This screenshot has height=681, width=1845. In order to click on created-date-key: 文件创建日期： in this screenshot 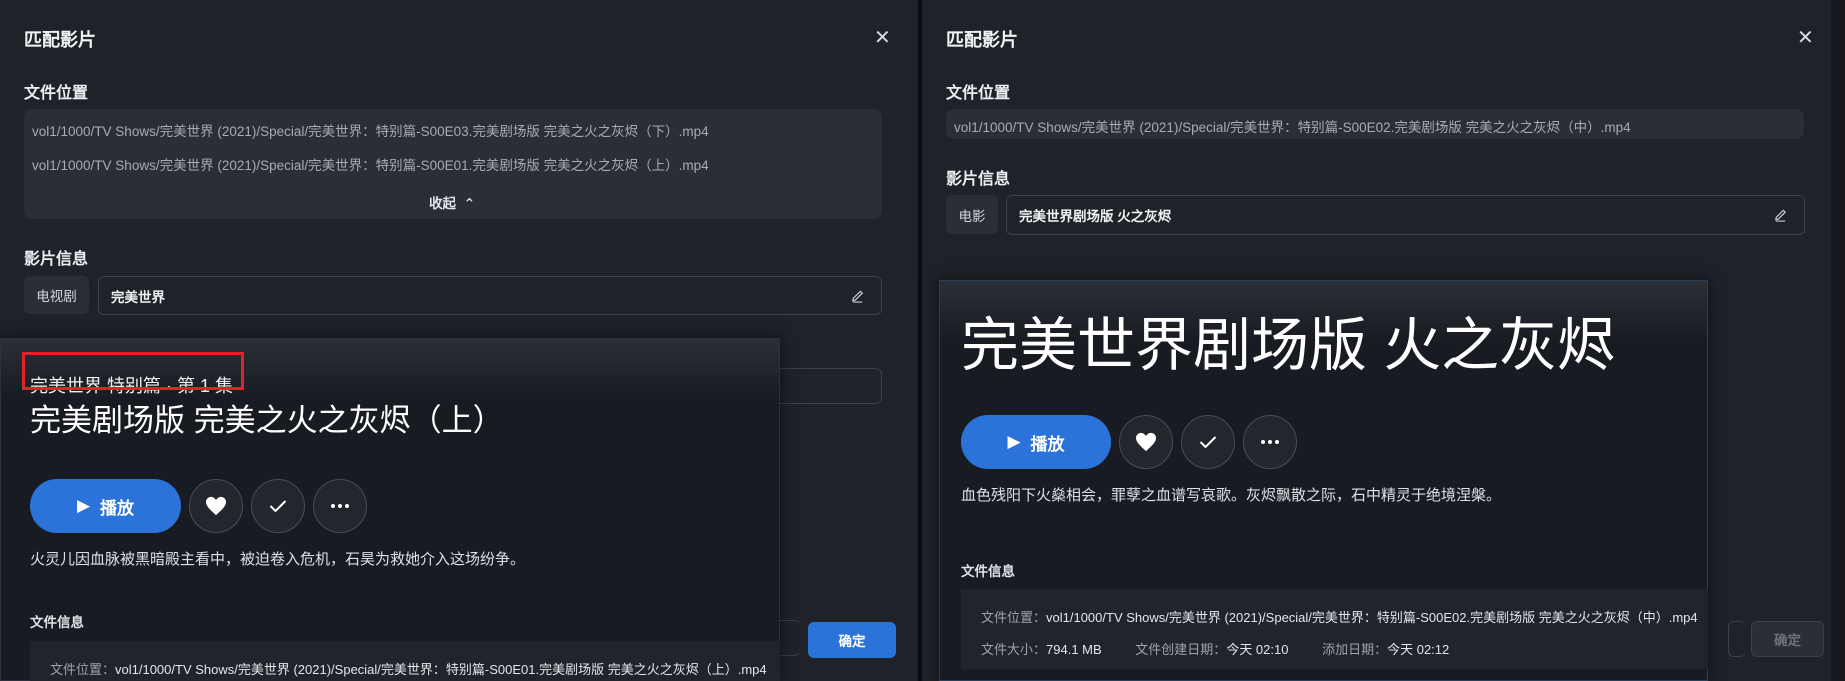, I will do `click(1181, 649)`.